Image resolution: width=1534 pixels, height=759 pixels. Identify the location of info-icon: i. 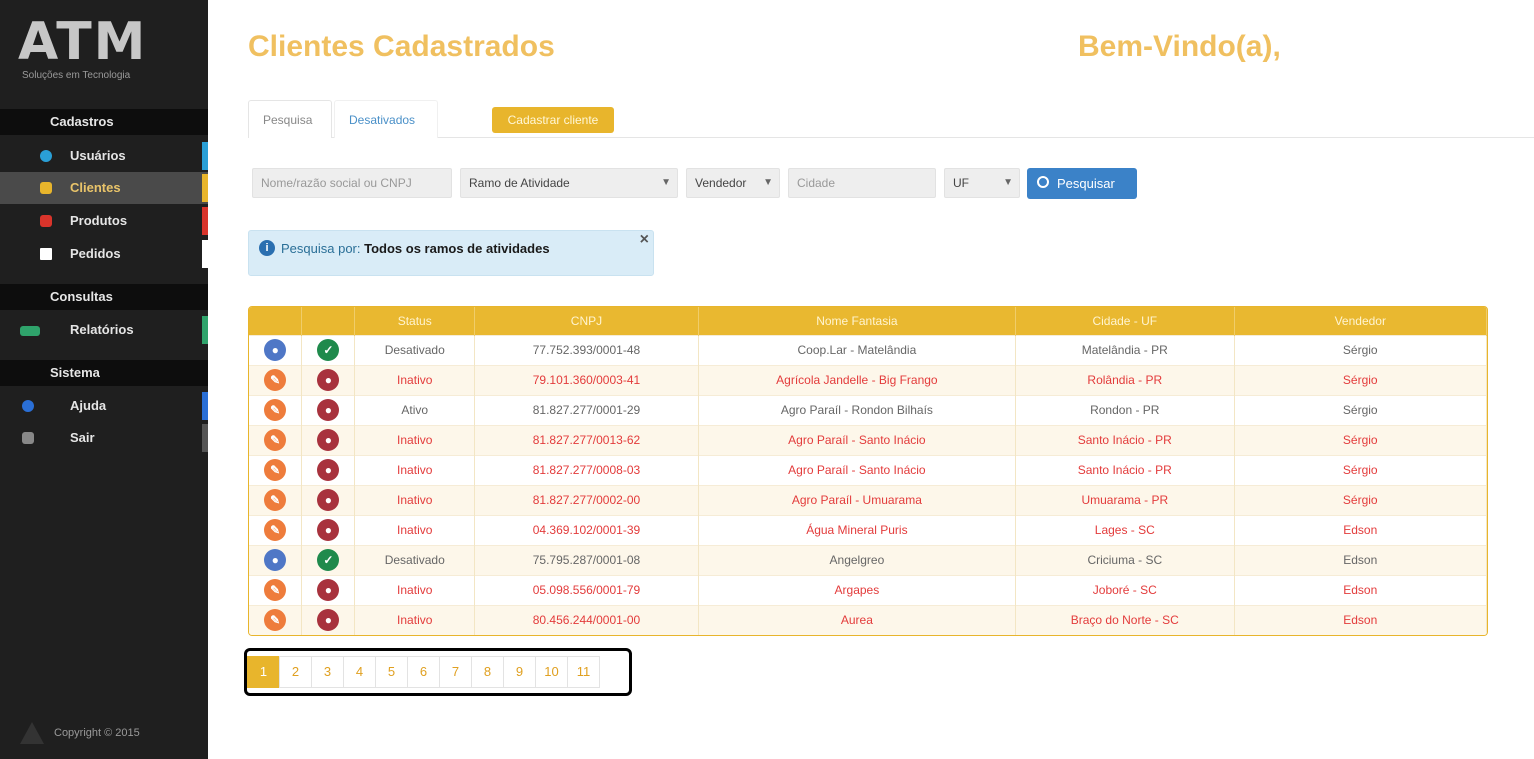
(267, 248).